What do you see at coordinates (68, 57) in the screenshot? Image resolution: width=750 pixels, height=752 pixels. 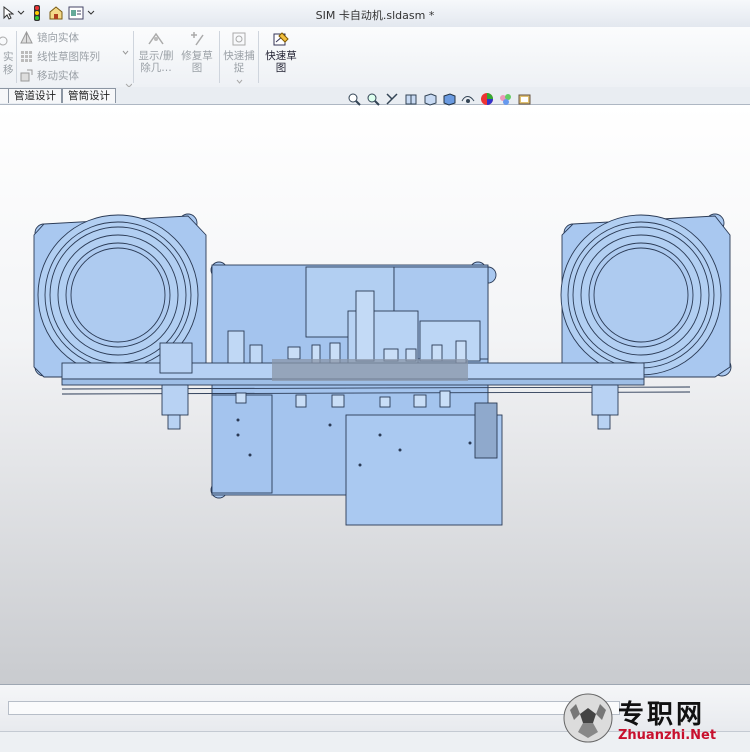 I see `linear-pattern-label: 线性草图阵列` at bounding box center [68, 57].